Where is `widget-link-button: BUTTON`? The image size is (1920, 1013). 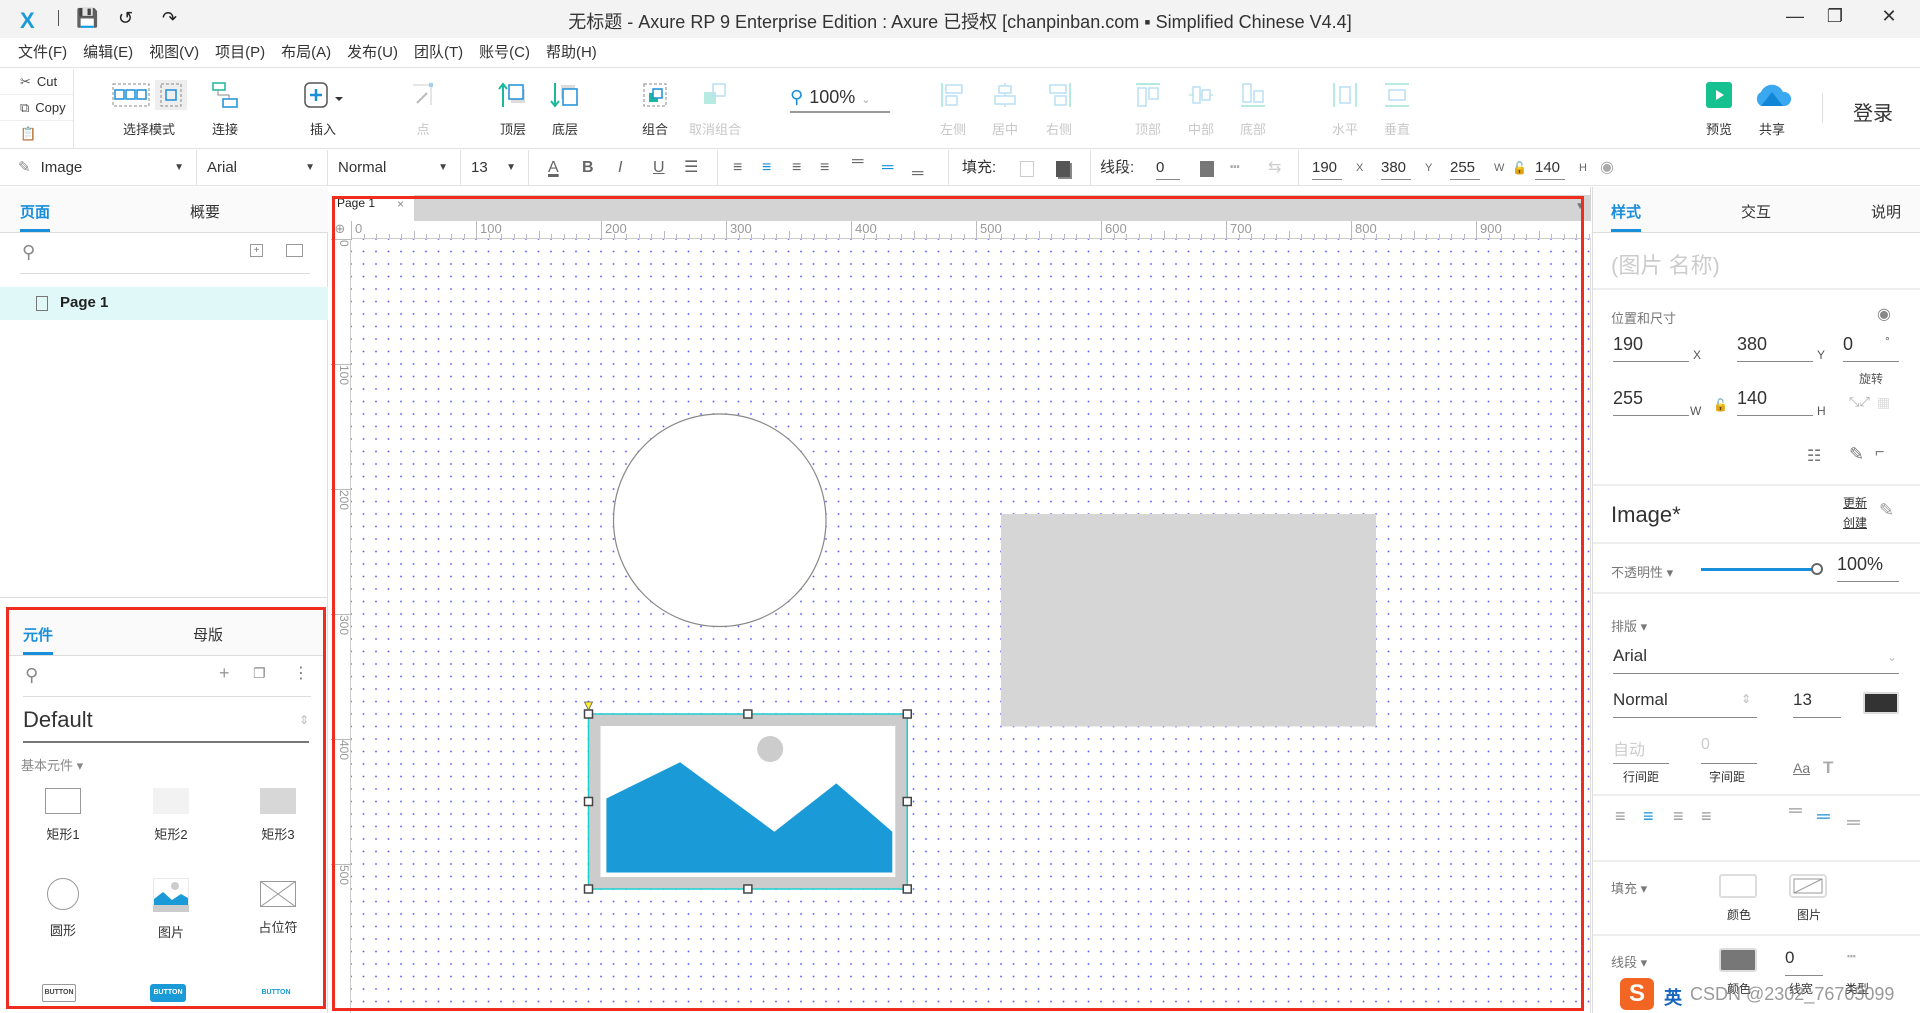
widget-link-button: BUTTON is located at coordinates (276, 993).